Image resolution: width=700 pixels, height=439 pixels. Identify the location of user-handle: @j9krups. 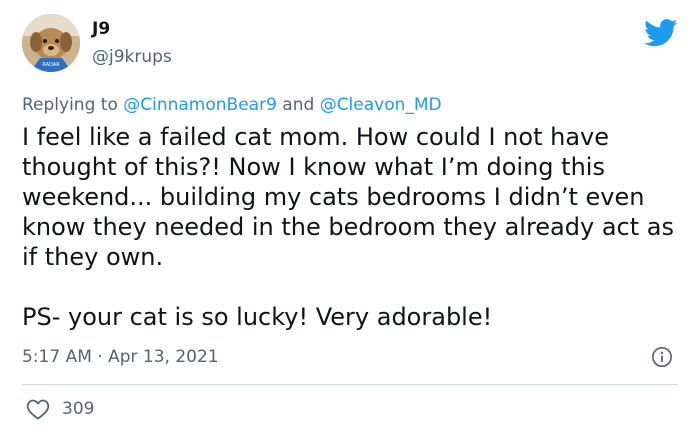
(132, 57).